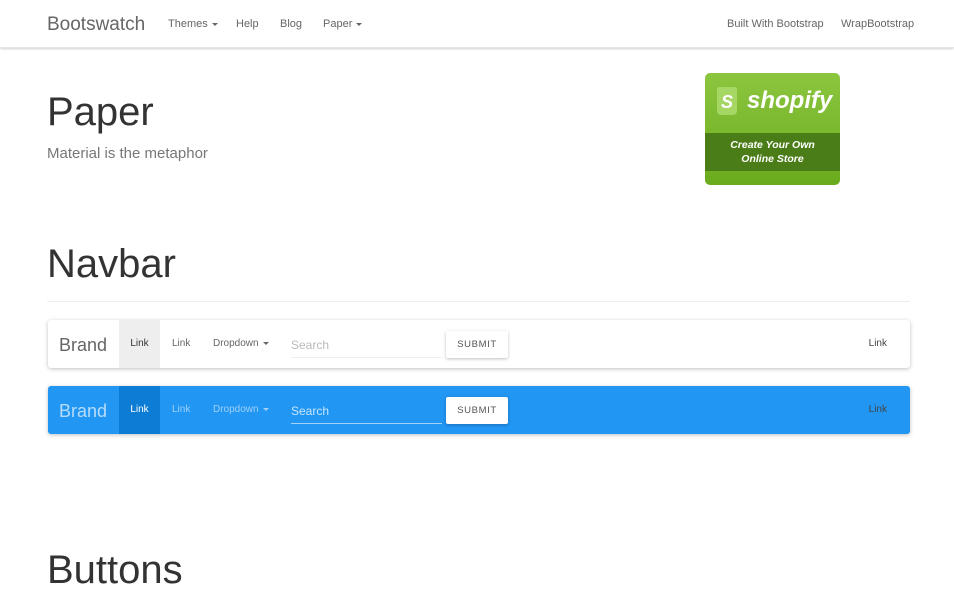 This screenshot has height=600, width=954. I want to click on nav-built-with-bootstrap: Built With Bootstrap, so click(775, 24).